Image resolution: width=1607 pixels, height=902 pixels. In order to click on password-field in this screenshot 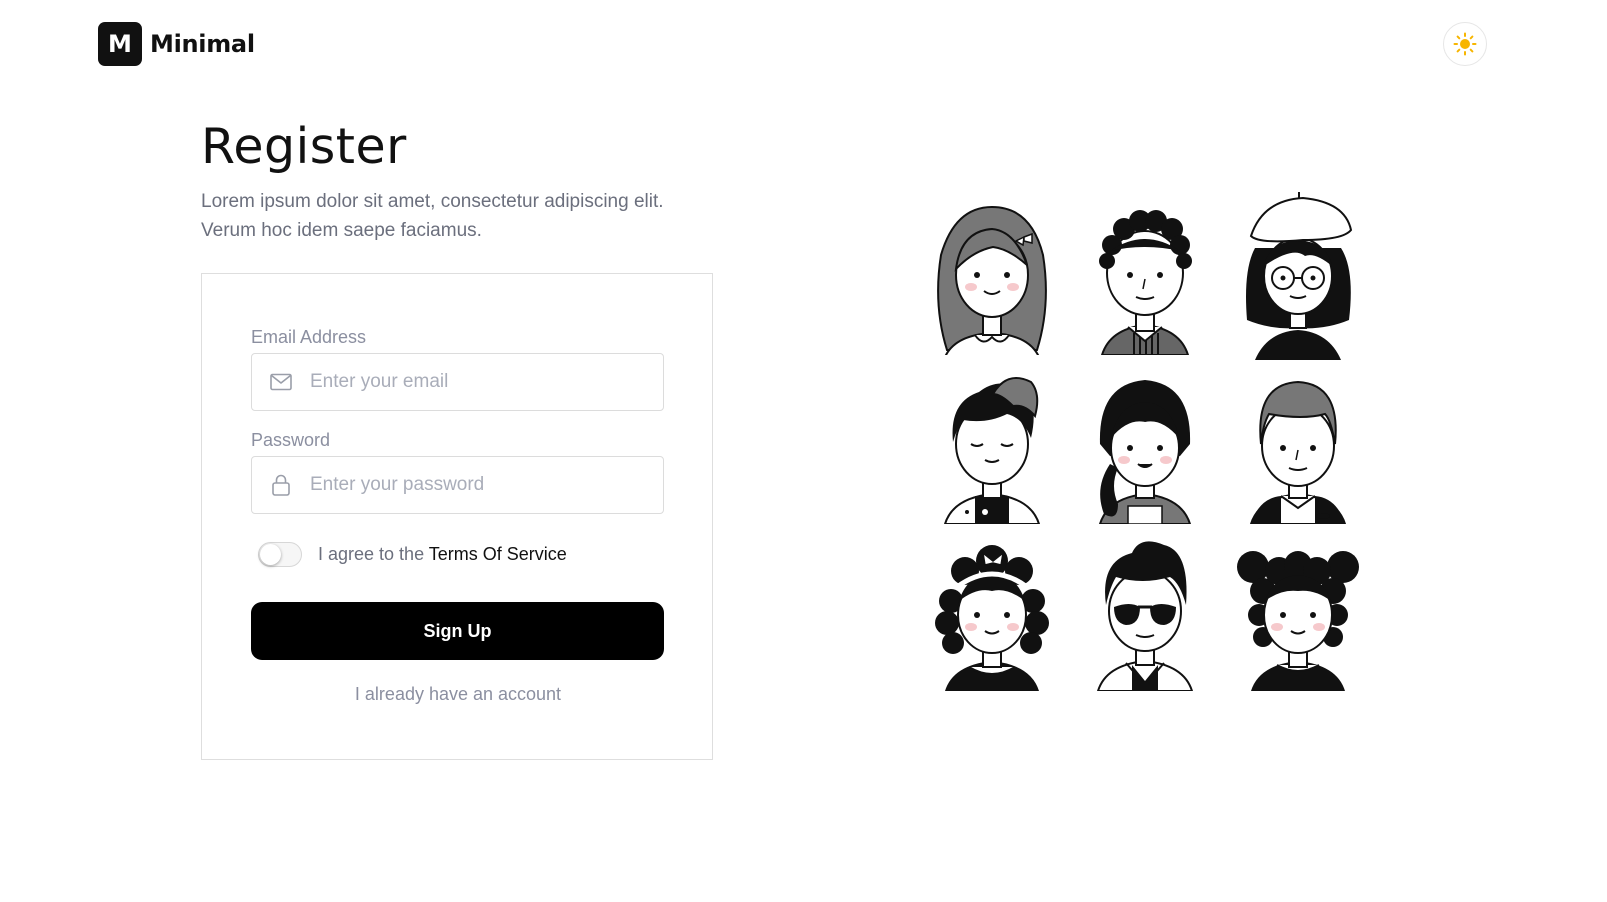, I will do `click(457, 485)`.